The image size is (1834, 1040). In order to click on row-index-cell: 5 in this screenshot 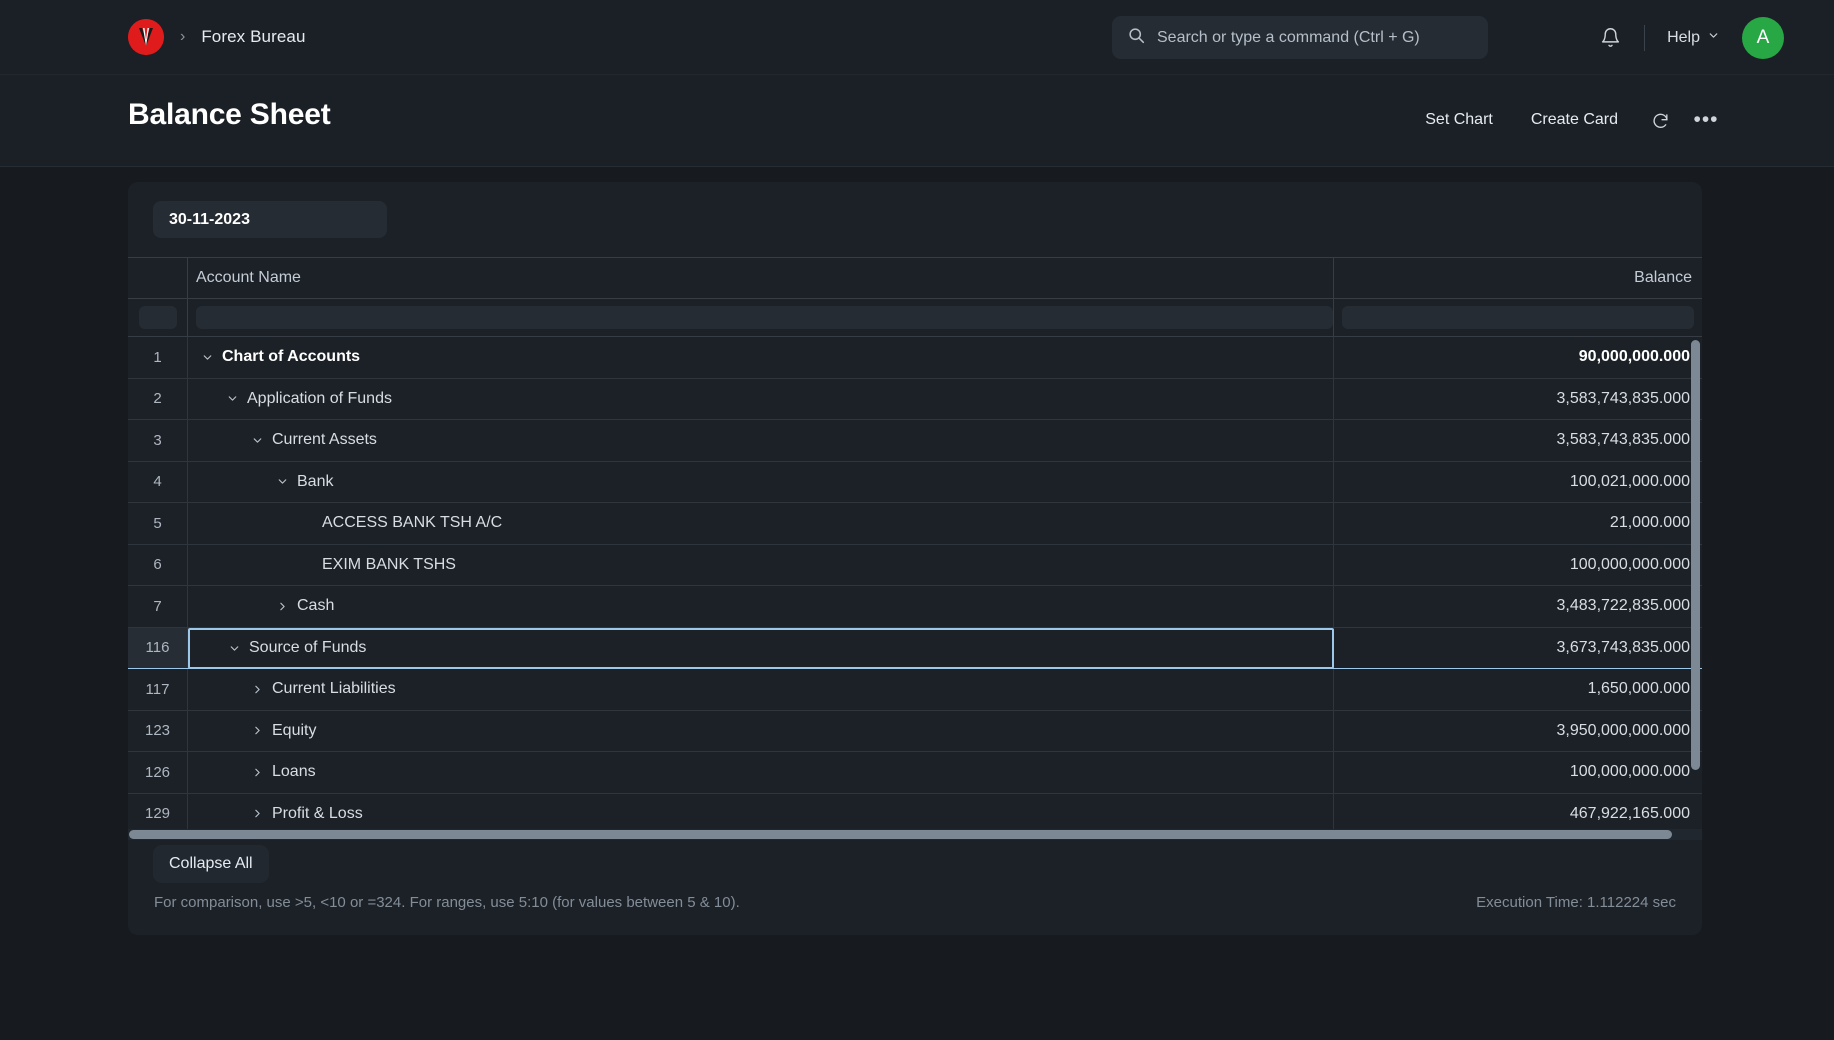, I will do `click(158, 523)`.